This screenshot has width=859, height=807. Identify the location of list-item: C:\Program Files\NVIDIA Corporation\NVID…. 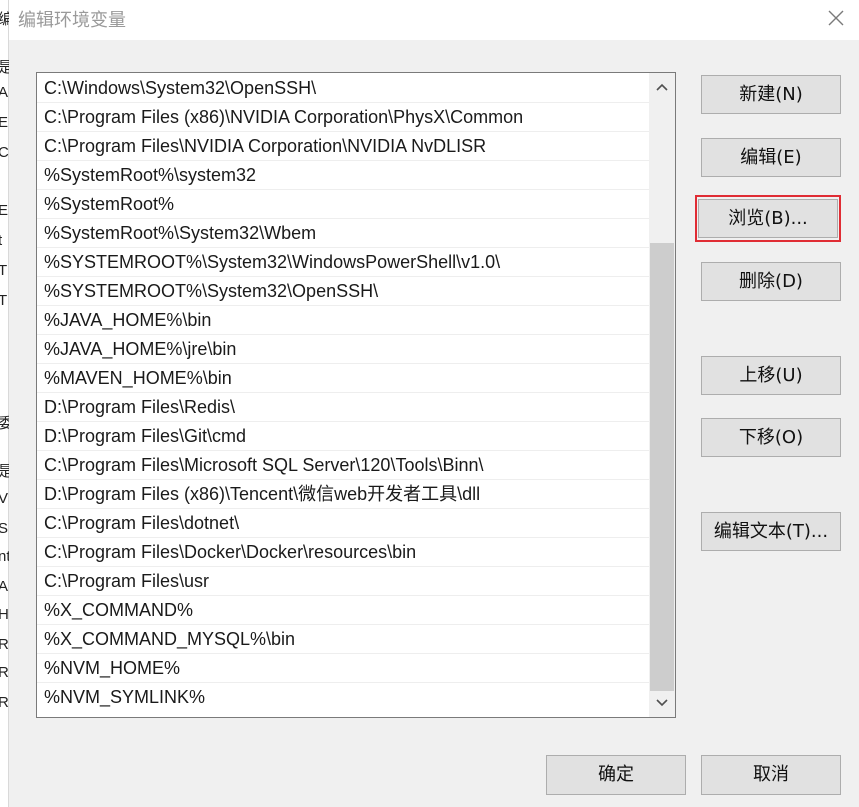
(343, 146).